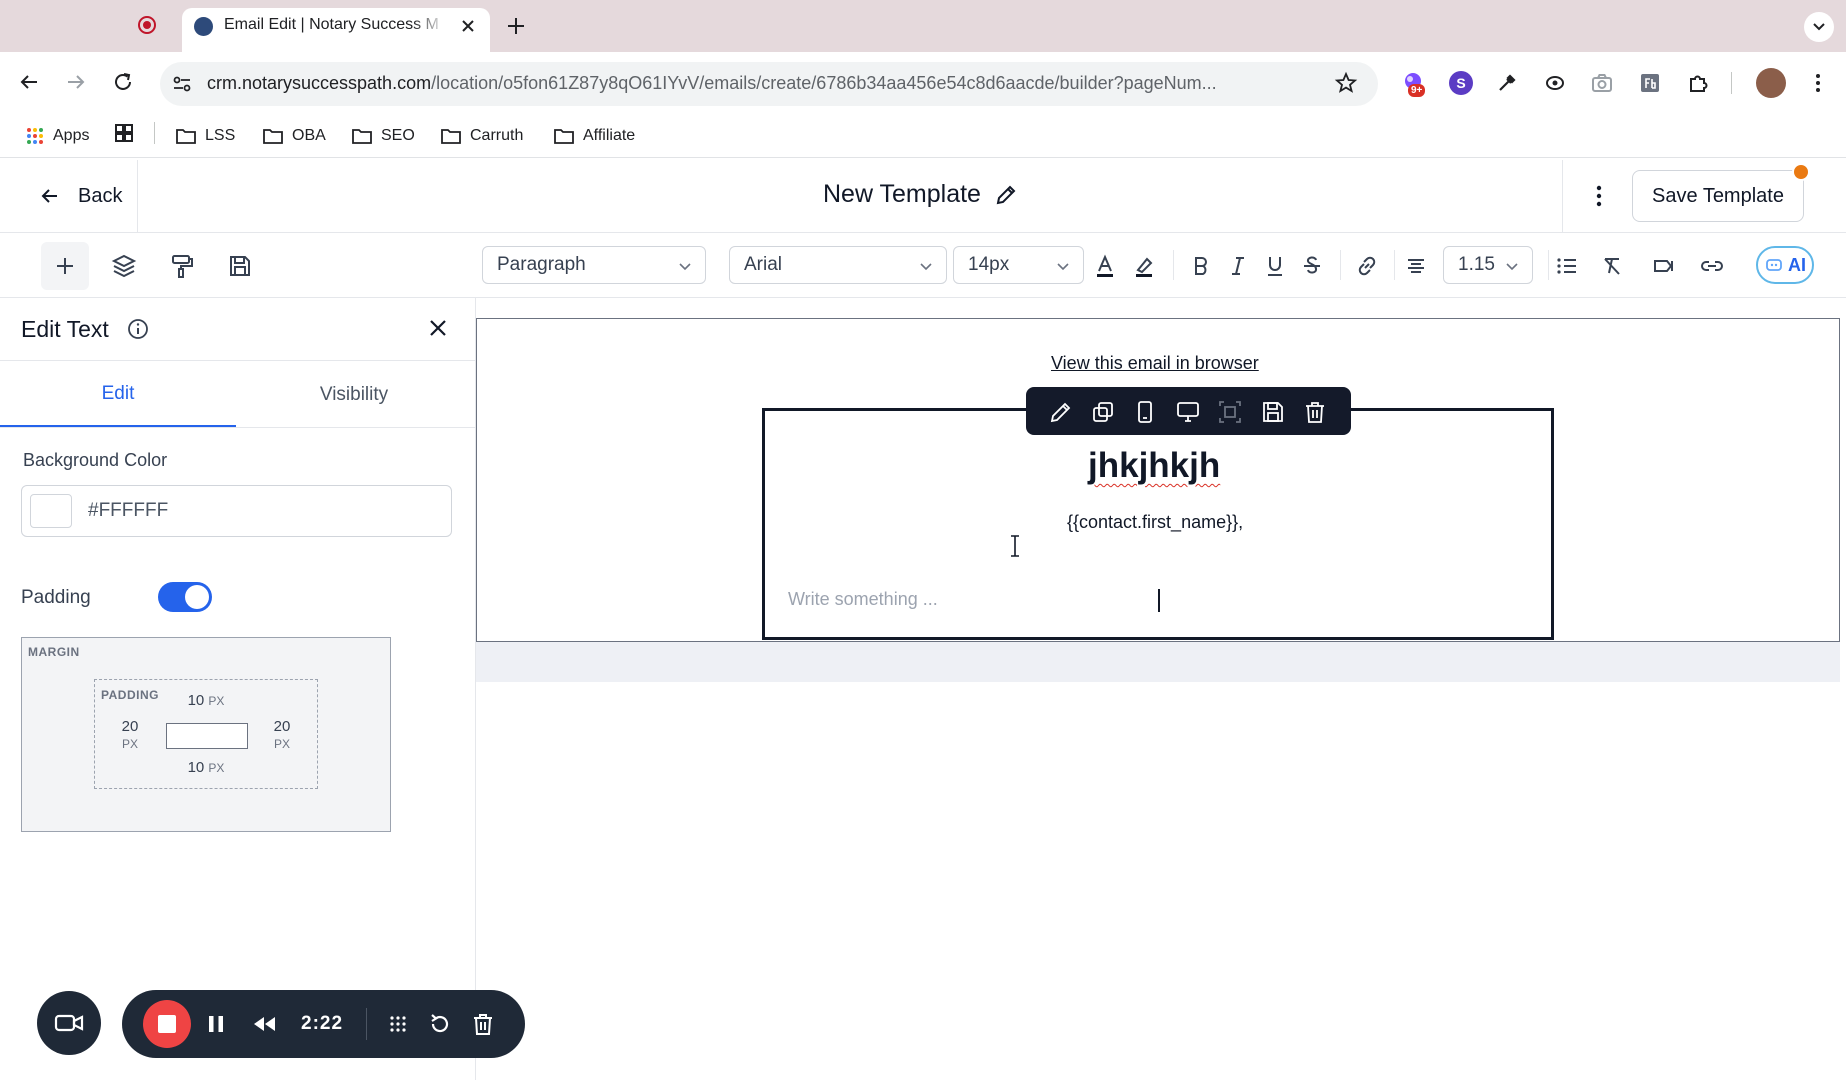 The image size is (1846, 1080). I want to click on profile-avatar, so click(1771, 83).